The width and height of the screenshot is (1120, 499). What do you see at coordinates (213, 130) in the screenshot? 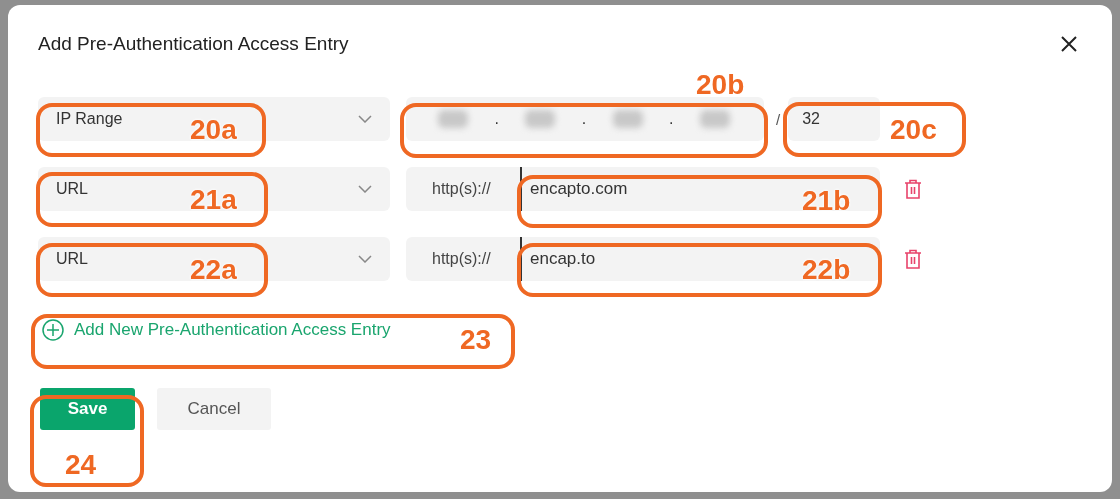
I see `callout-label: 20a` at bounding box center [213, 130].